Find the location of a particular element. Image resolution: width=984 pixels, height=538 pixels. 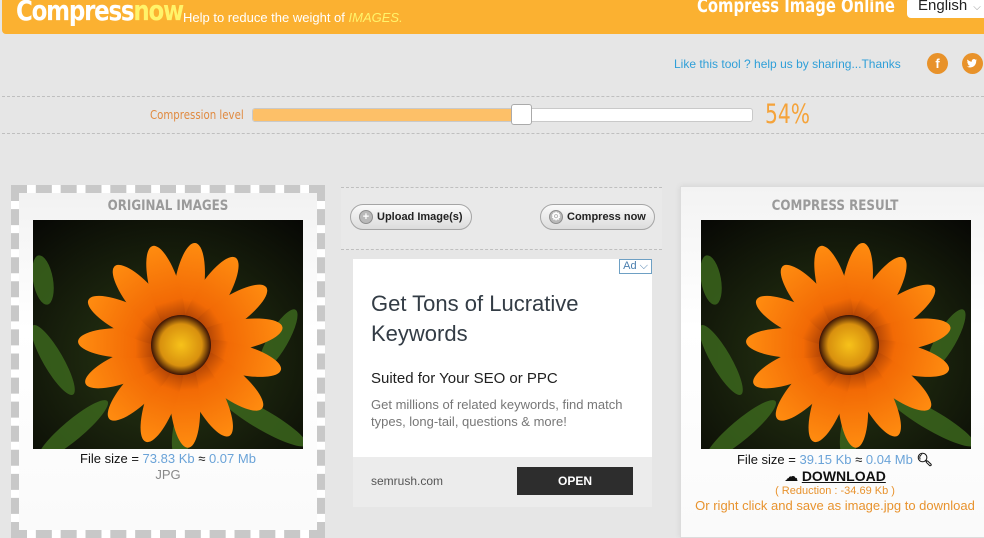

compression-slider-fill is located at coordinates (385, 115).